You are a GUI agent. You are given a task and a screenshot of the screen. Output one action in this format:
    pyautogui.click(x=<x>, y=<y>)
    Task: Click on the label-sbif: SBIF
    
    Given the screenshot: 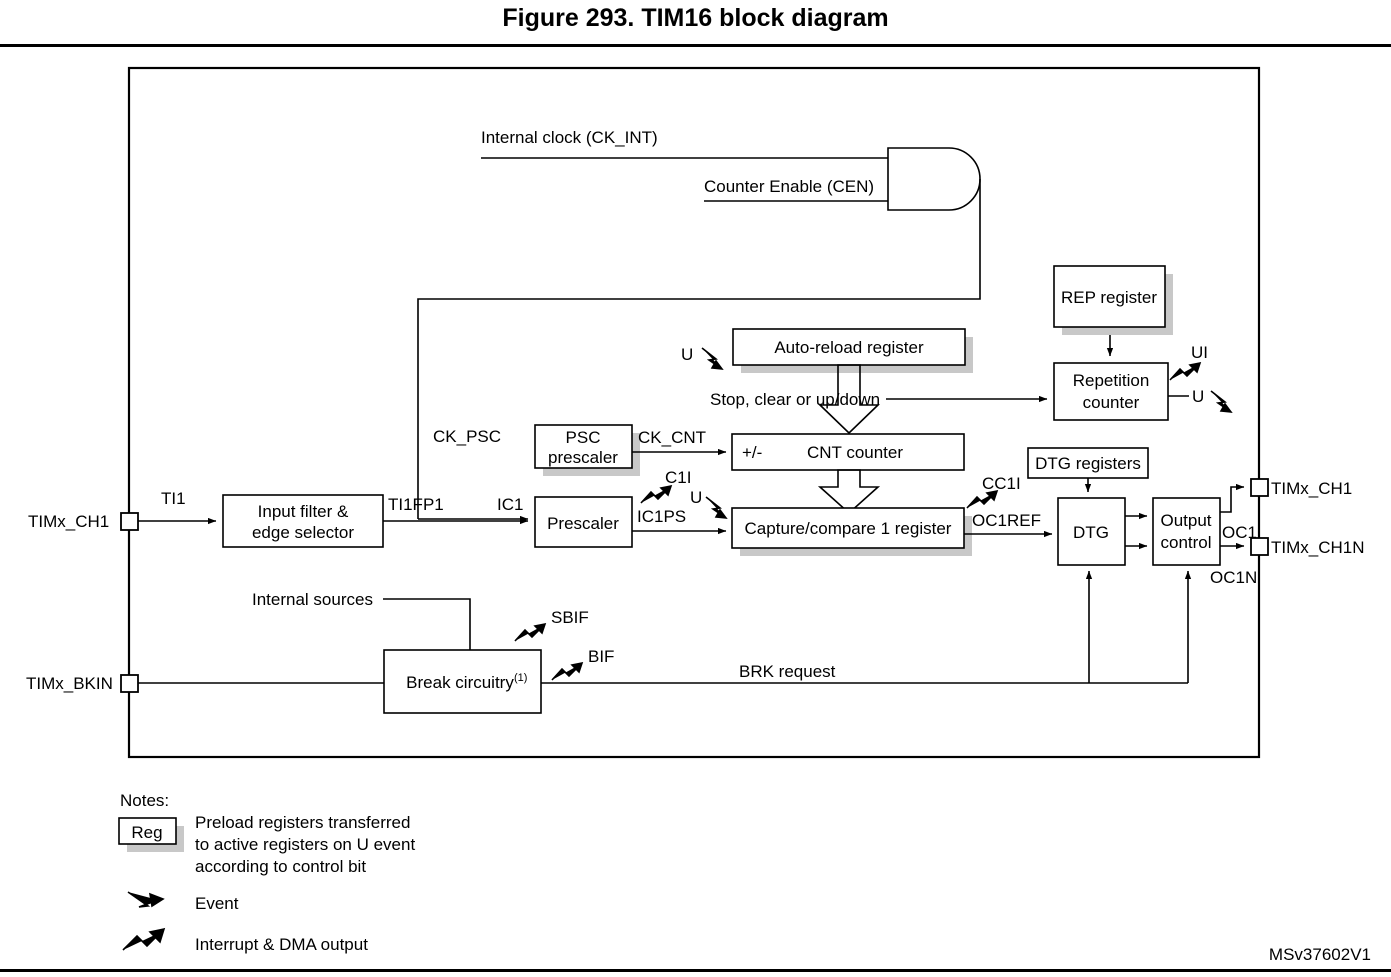 What is the action you would take?
    pyautogui.click(x=570, y=617)
    